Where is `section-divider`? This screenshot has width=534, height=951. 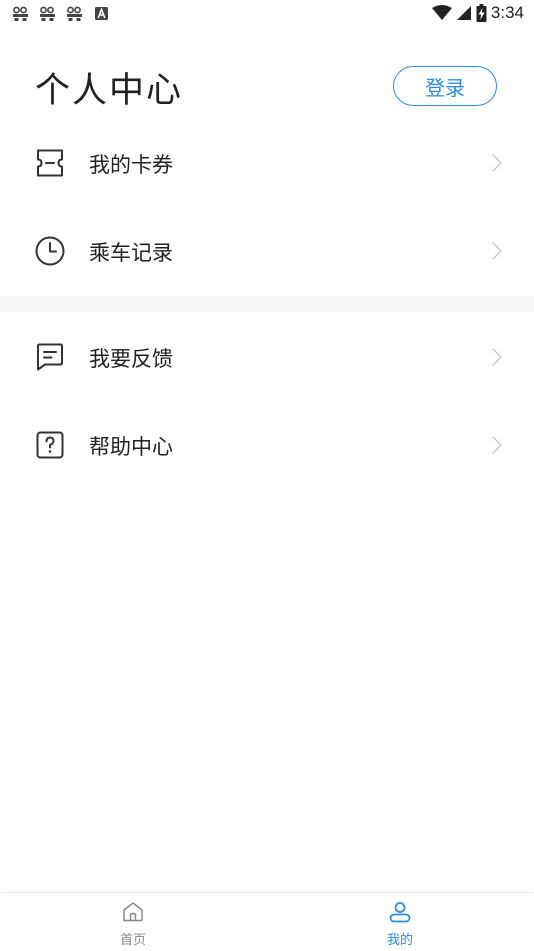
section-divider is located at coordinates (267, 304).